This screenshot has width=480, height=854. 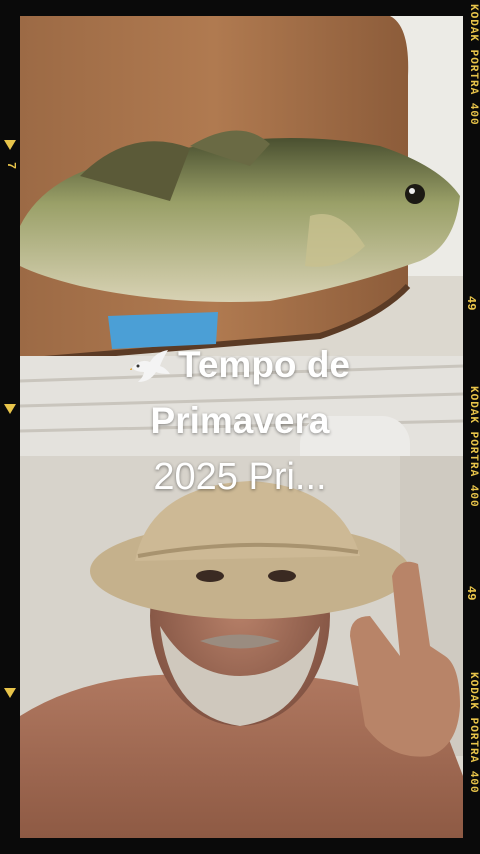 I want to click on caption-line-1: Tempo de, so click(x=240, y=365).